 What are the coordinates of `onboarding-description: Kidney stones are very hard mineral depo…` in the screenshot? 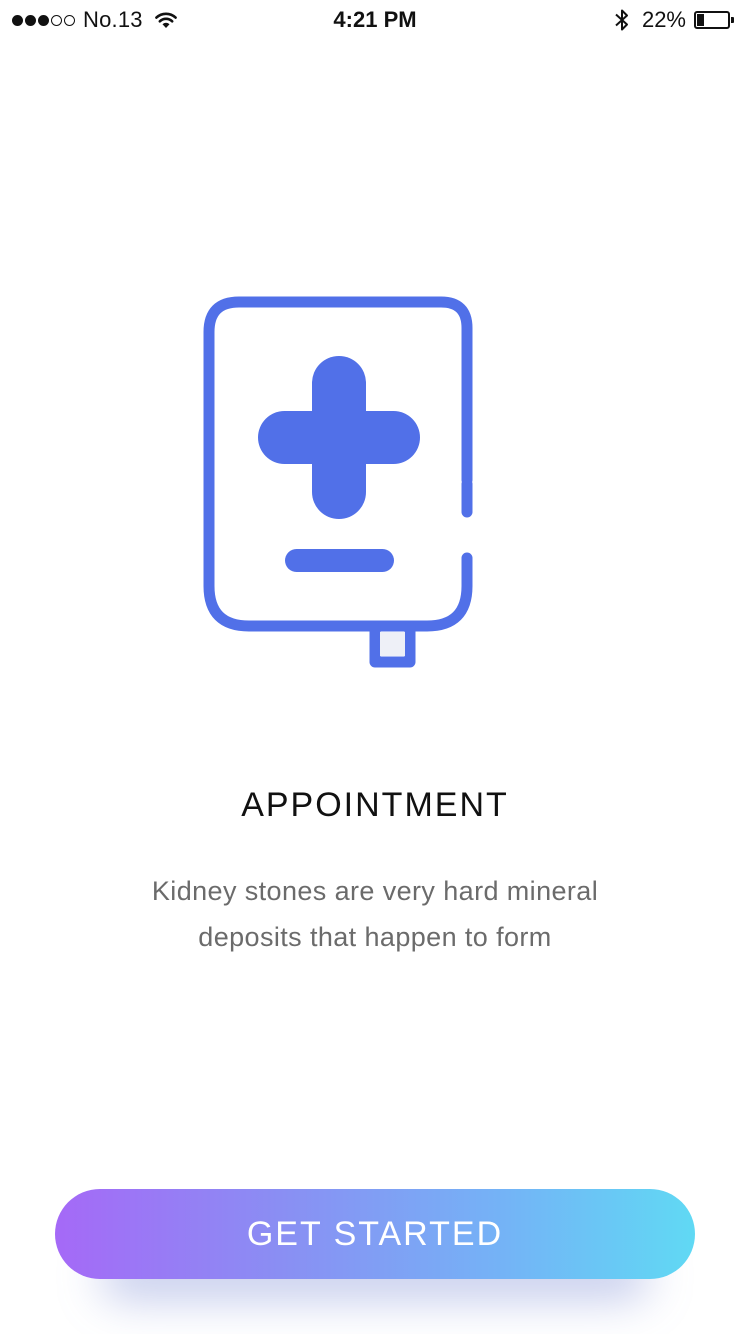 It's located at (375, 914).